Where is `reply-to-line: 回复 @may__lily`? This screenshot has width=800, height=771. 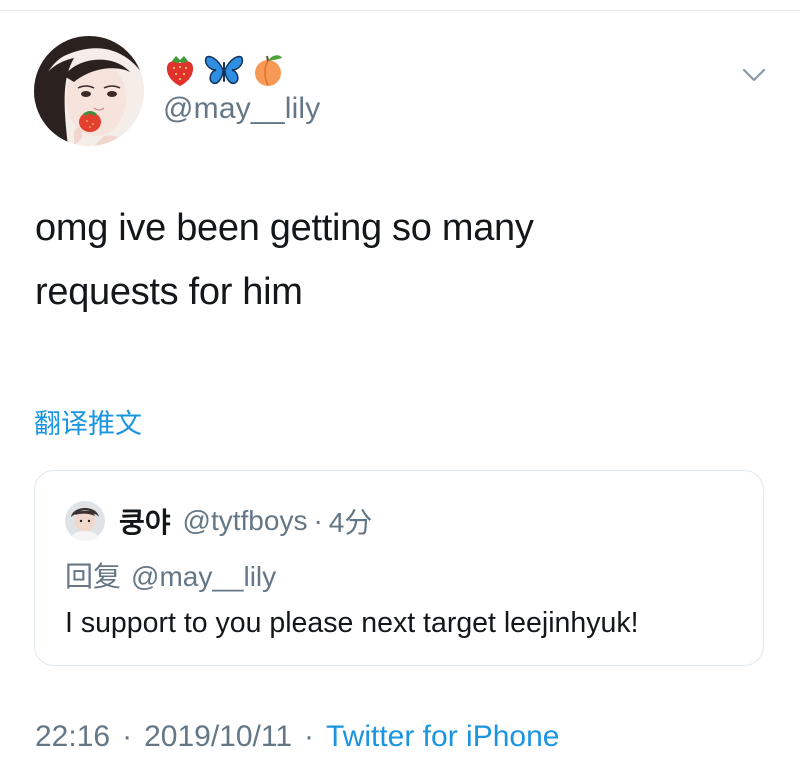
reply-to-line: 回复 @may__lily is located at coordinates (170, 575).